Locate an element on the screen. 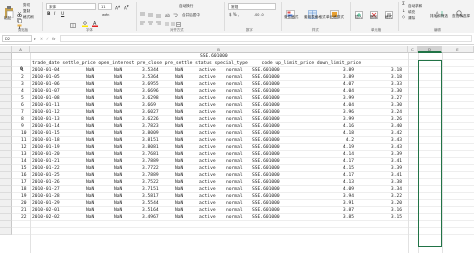 The width and height of the screenshot is (474, 253). italic-button: I is located at coordinates (54, 14).